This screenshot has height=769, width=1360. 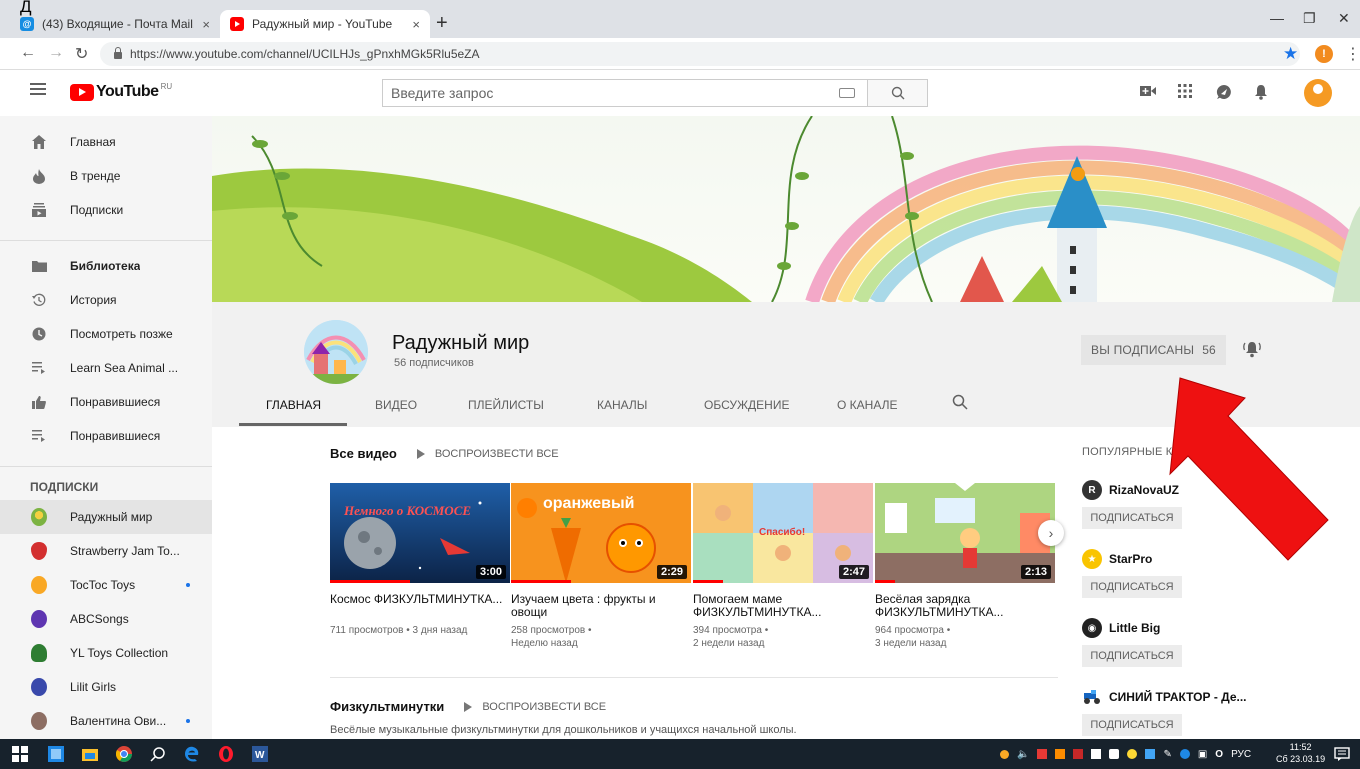 I want to click on sidebar-item-subscriptions: Подписки, so click(x=106, y=210).